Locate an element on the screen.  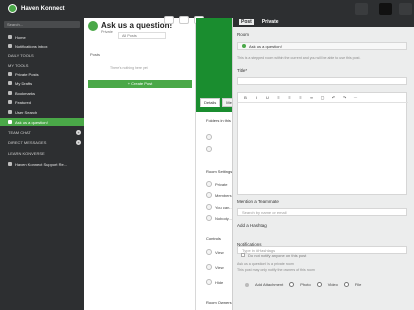
brand: Haven Konnect is located at coordinates (36, 8).